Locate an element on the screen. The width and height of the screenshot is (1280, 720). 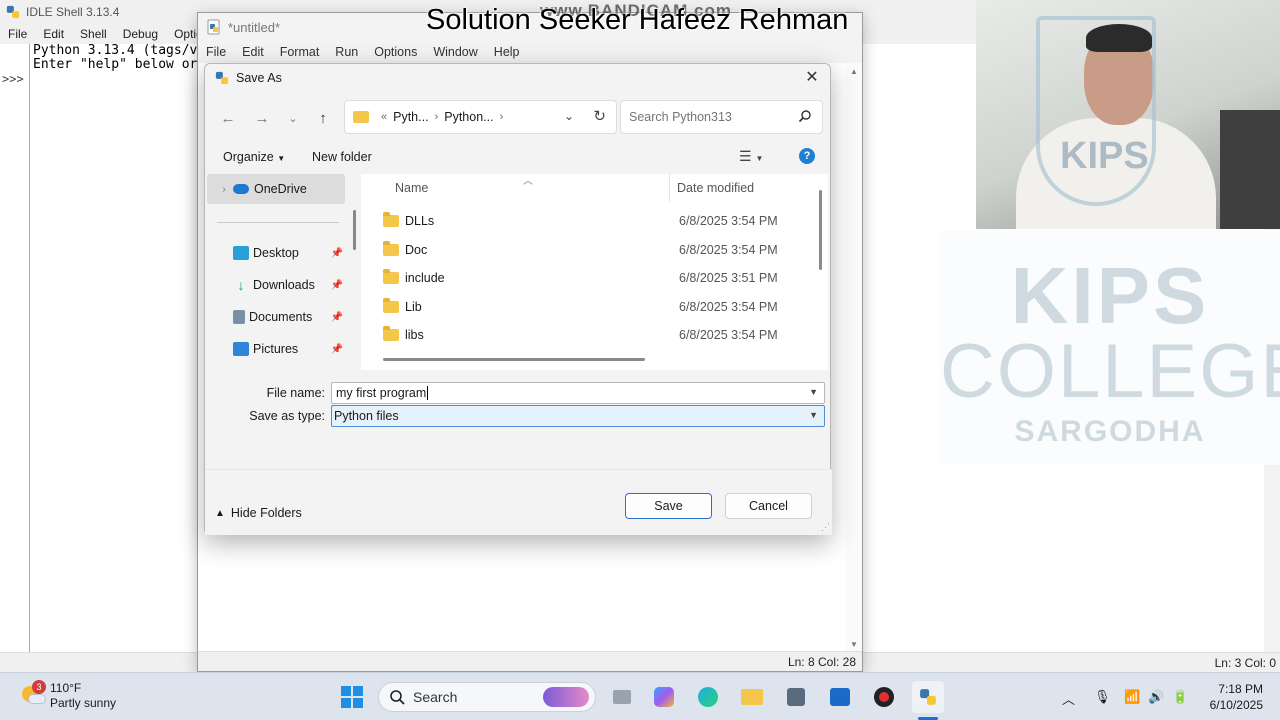
nav-item-onedrive: › OneDrive is located at coordinates (276, 189).